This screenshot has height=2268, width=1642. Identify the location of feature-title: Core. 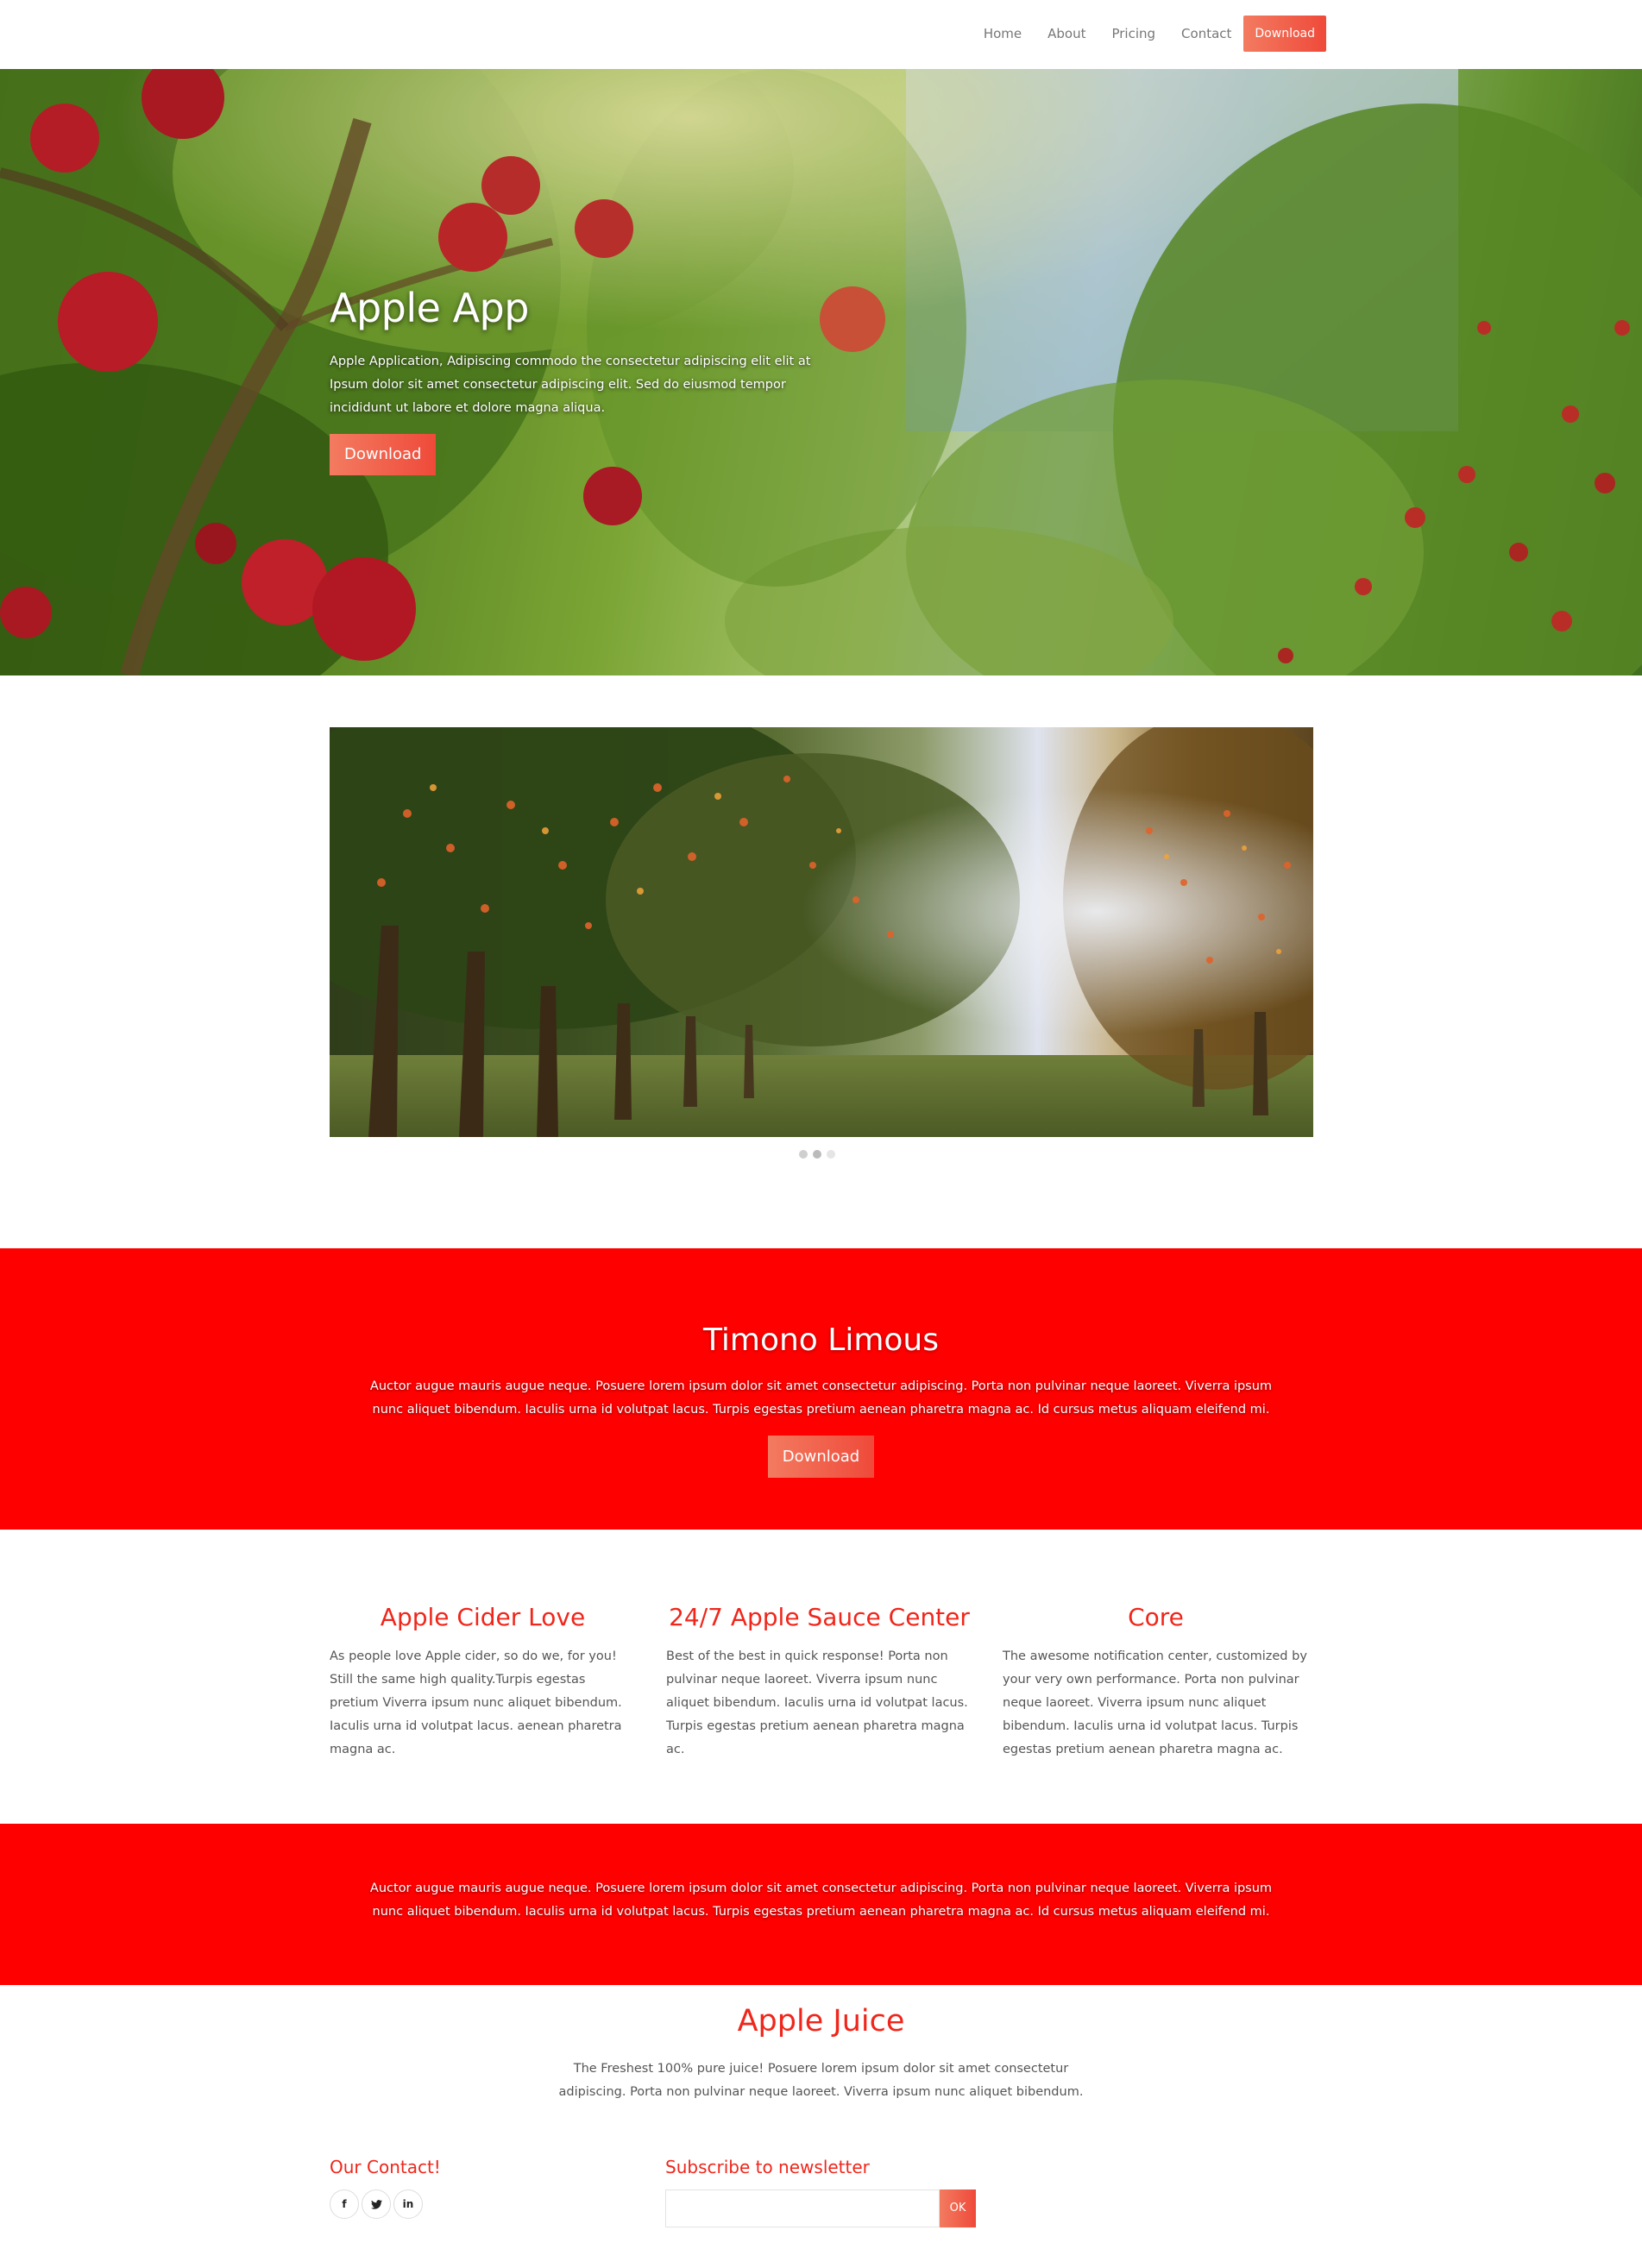
(1156, 1617).